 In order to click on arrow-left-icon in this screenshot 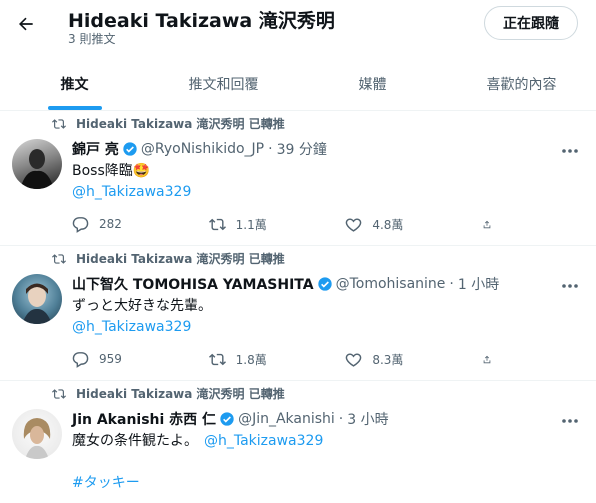, I will do `click(26, 24)`.